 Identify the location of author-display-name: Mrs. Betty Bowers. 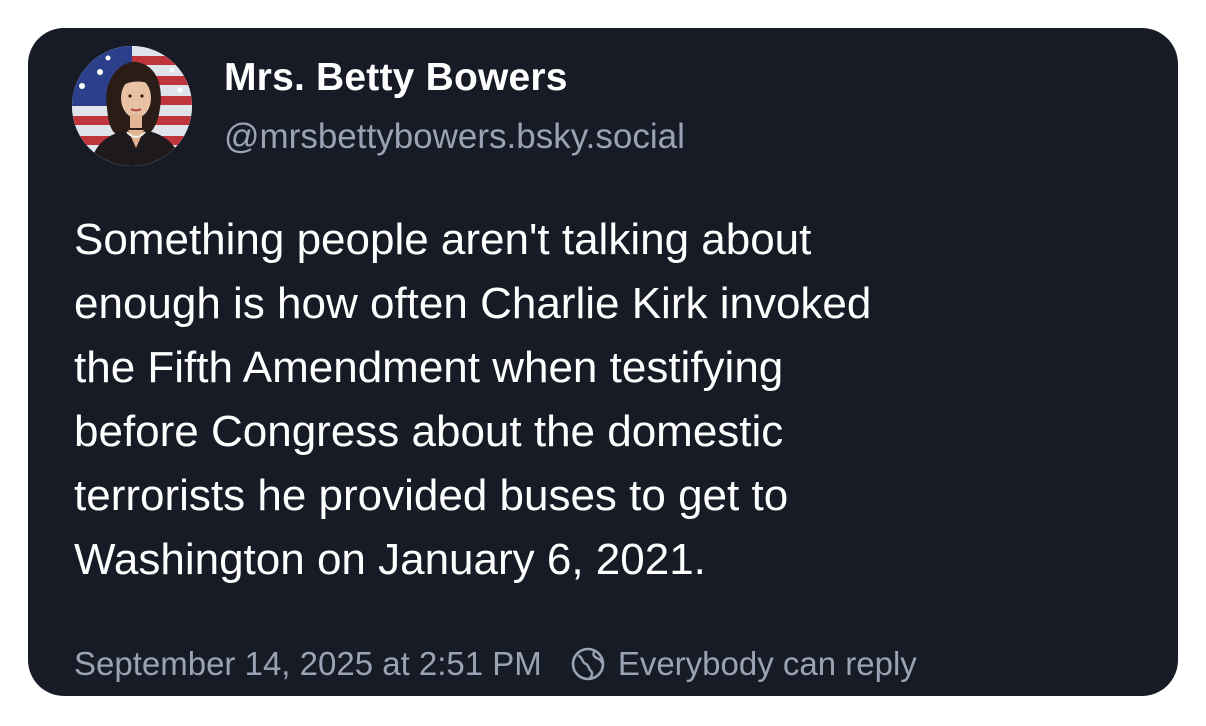
(396, 78).